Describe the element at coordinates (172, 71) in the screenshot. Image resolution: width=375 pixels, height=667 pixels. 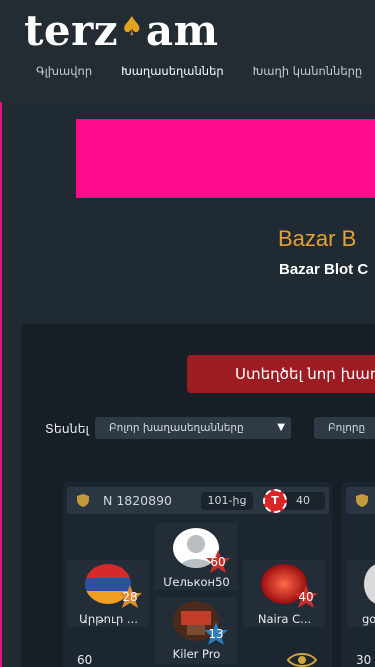
I see `nav-tables: Խաղասեղաններ` at that location.